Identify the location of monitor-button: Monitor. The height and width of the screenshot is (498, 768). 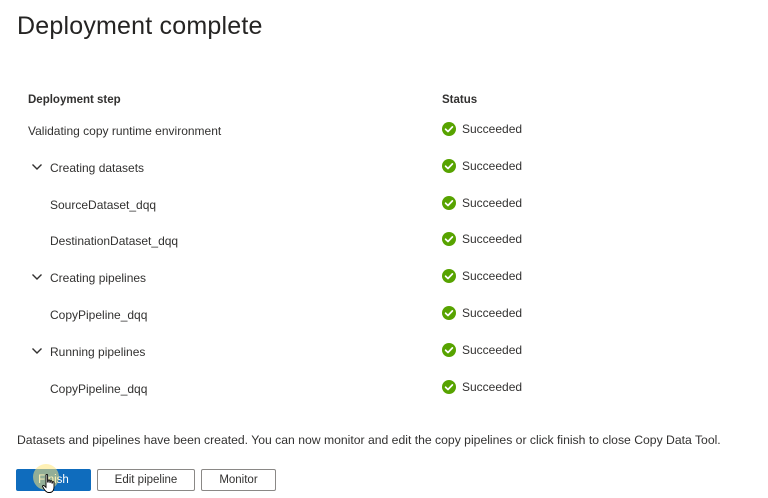
(238, 480).